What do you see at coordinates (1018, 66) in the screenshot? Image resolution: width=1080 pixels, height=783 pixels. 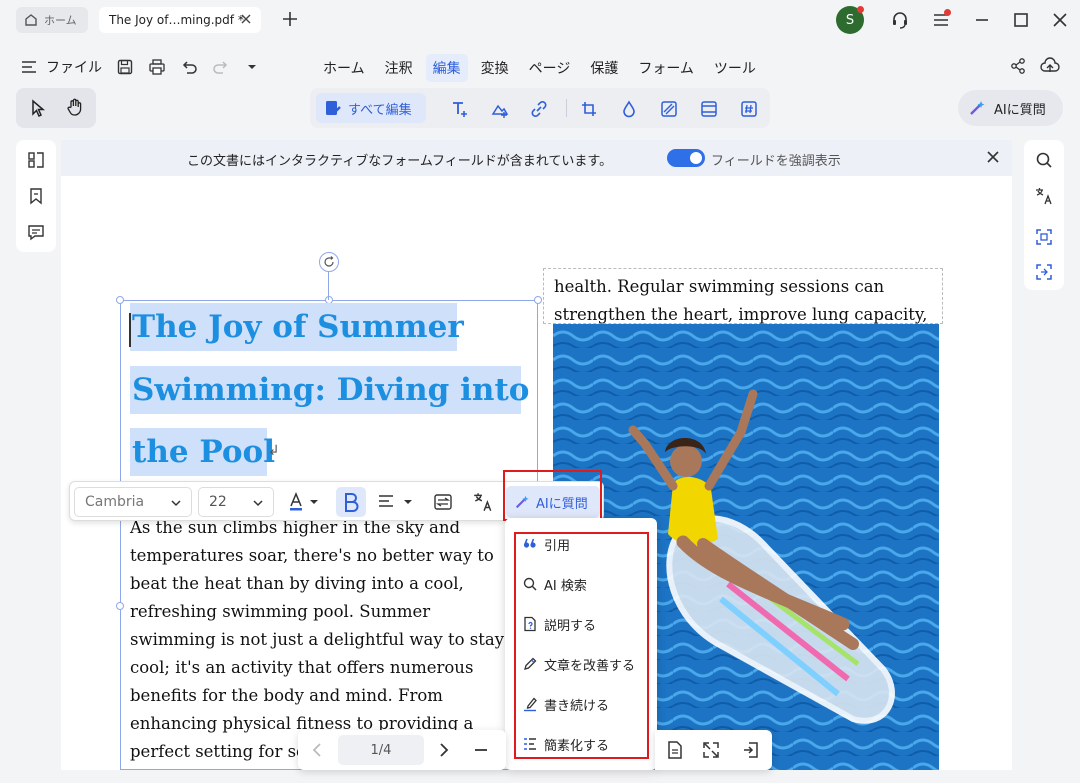 I see `share-icon` at bounding box center [1018, 66].